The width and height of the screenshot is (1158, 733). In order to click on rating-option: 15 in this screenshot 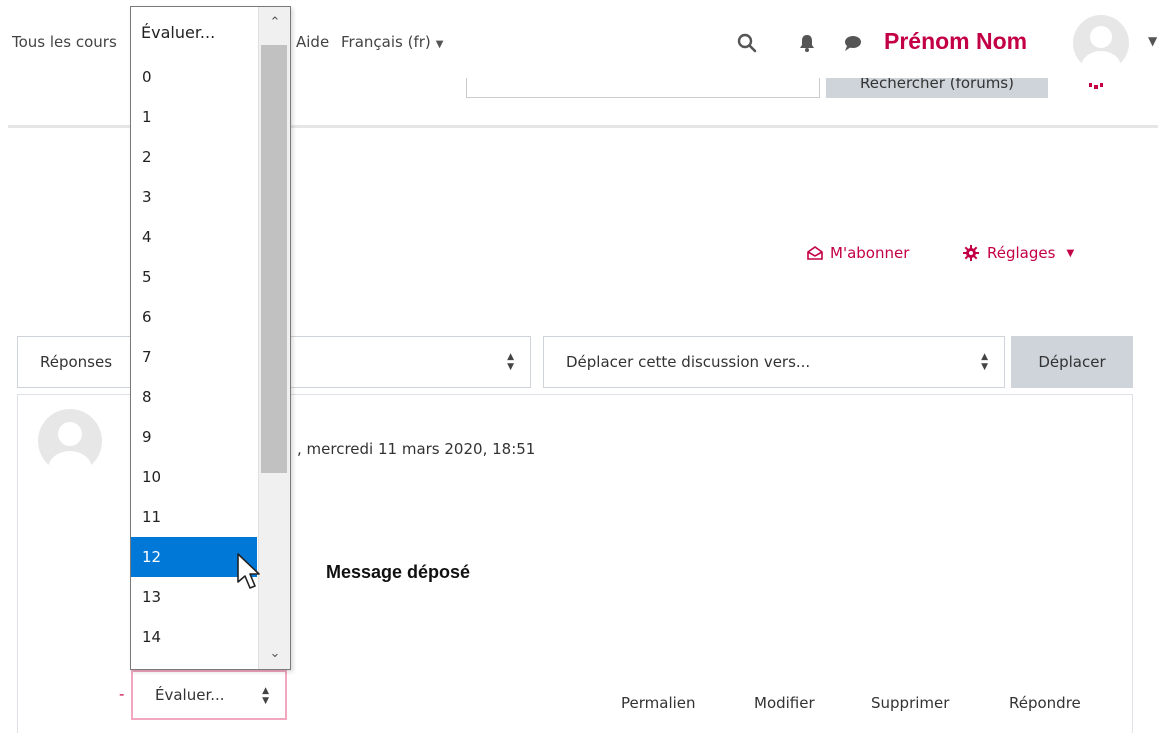, I will do `click(194, 663)`.